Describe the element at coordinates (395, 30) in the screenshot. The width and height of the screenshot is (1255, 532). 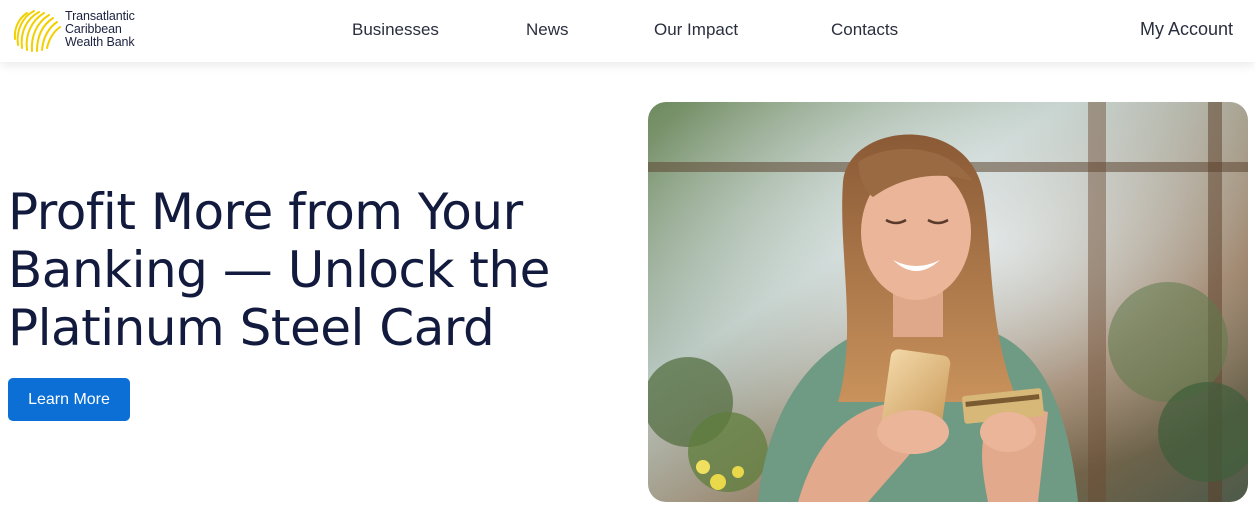
I see `nav-item-businesses: Businesses` at that location.